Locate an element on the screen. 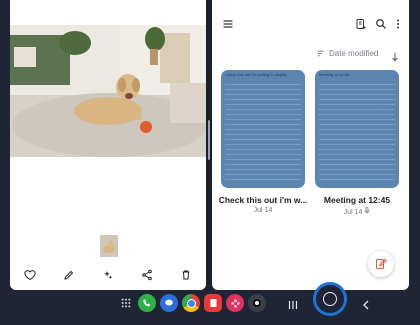 This screenshot has width=420, height=325. note-title: Meeting at 12:45 is located at coordinates (357, 200).